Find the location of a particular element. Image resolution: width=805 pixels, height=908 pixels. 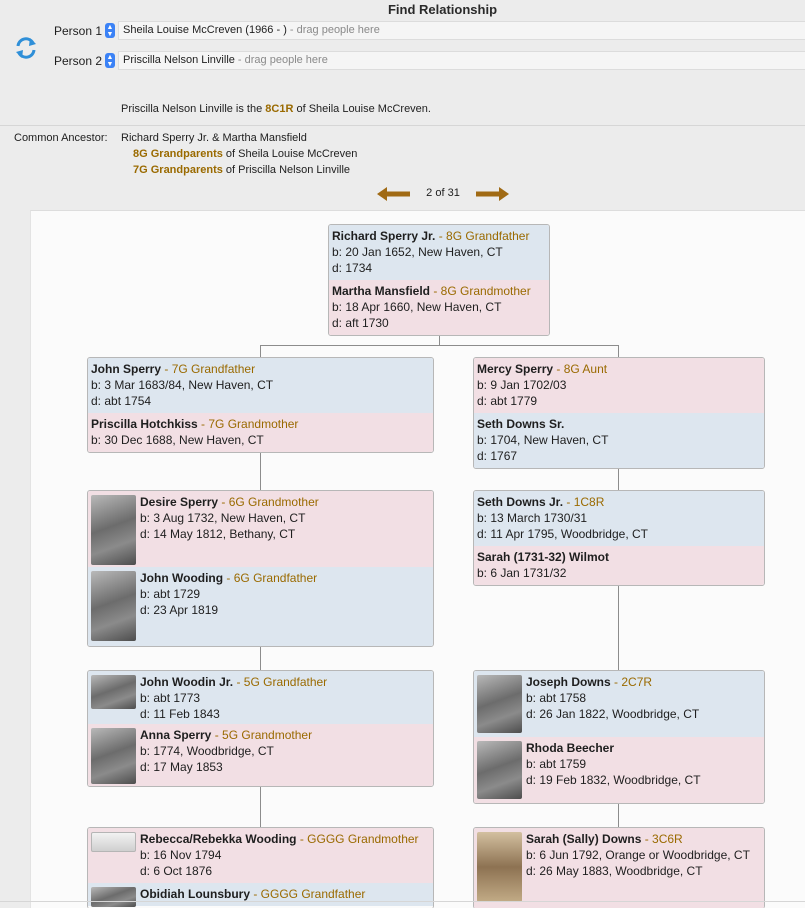

person-name: Obidiah Lounsbury is located at coordinates (195, 894).